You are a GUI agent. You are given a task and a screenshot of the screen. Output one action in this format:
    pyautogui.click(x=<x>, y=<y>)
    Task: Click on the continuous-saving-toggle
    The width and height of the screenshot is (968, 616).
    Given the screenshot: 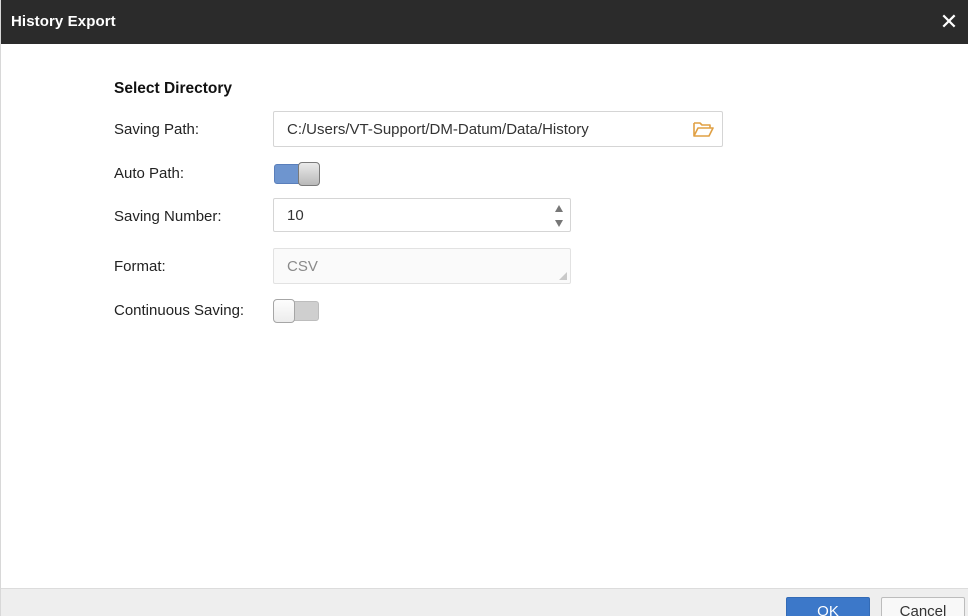 What is the action you would take?
    pyautogui.click(x=296, y=311)
    